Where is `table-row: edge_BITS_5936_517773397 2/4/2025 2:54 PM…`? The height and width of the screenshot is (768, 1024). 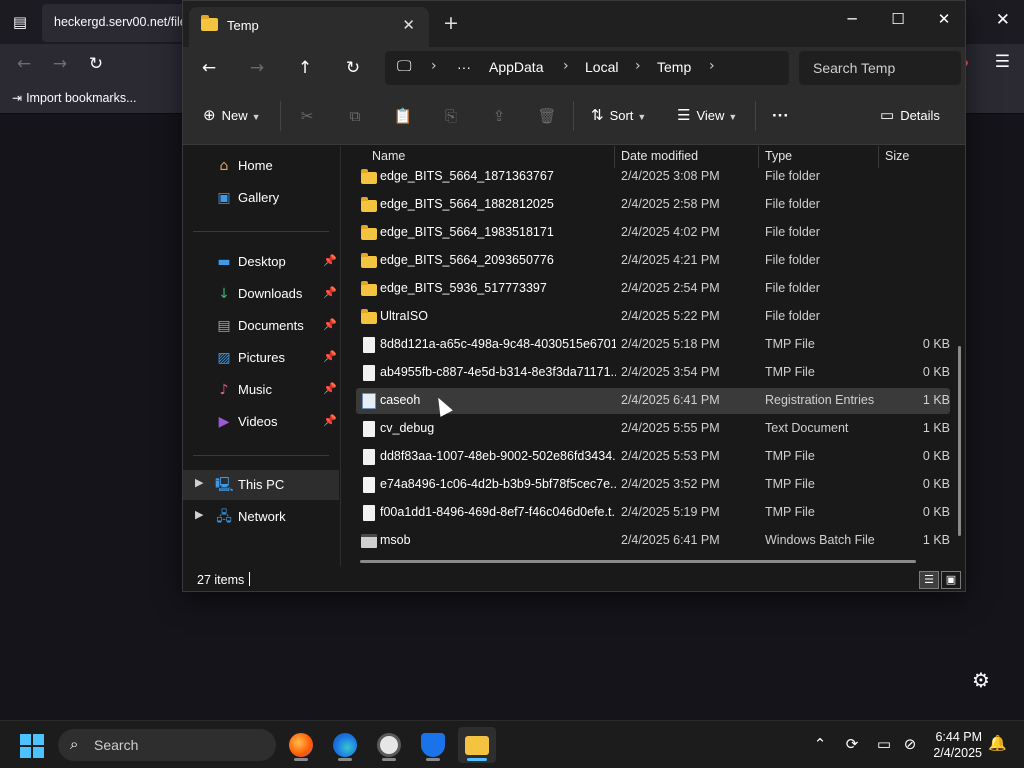 table-row: edge_BITS_5936_517773397 2/4/2025 2:54 PM… is located at coordinates (653, 289).